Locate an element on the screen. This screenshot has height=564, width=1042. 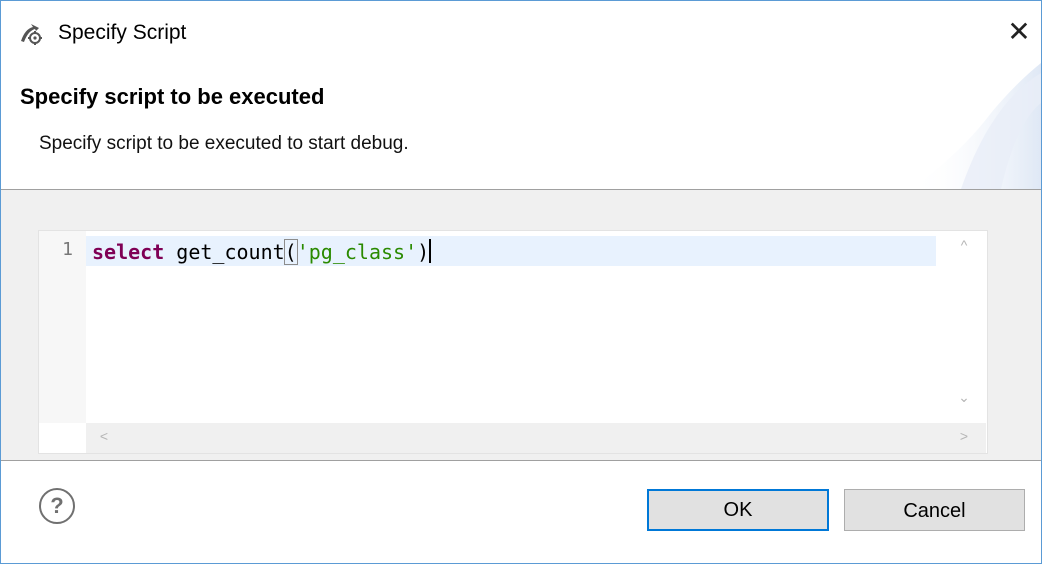
function-name: get_count is located at coordinates (224, 252).